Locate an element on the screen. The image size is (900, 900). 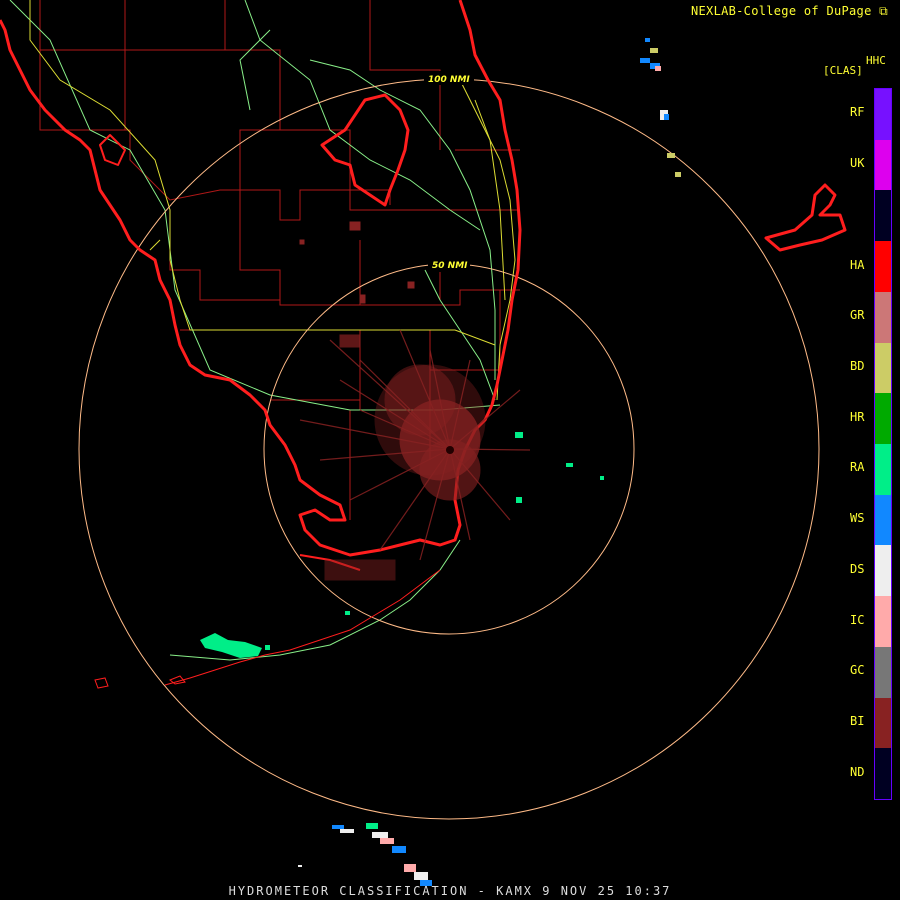
legend-label-gc: GC is located at coordinates (857, 670).